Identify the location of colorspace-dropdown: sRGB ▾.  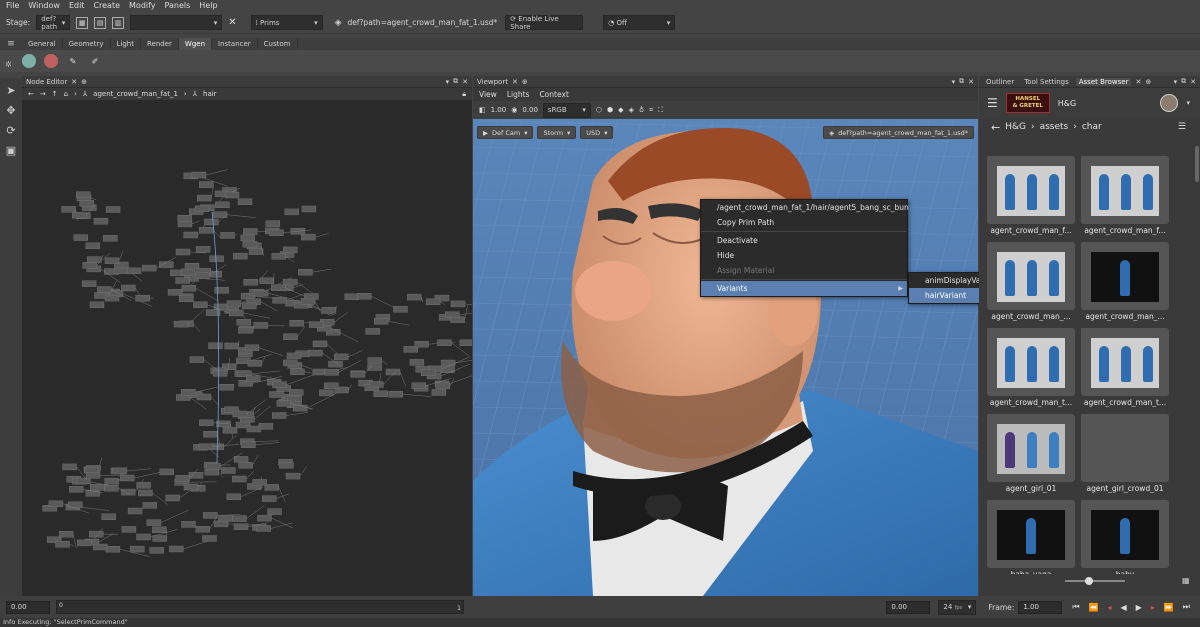
(566, 110).